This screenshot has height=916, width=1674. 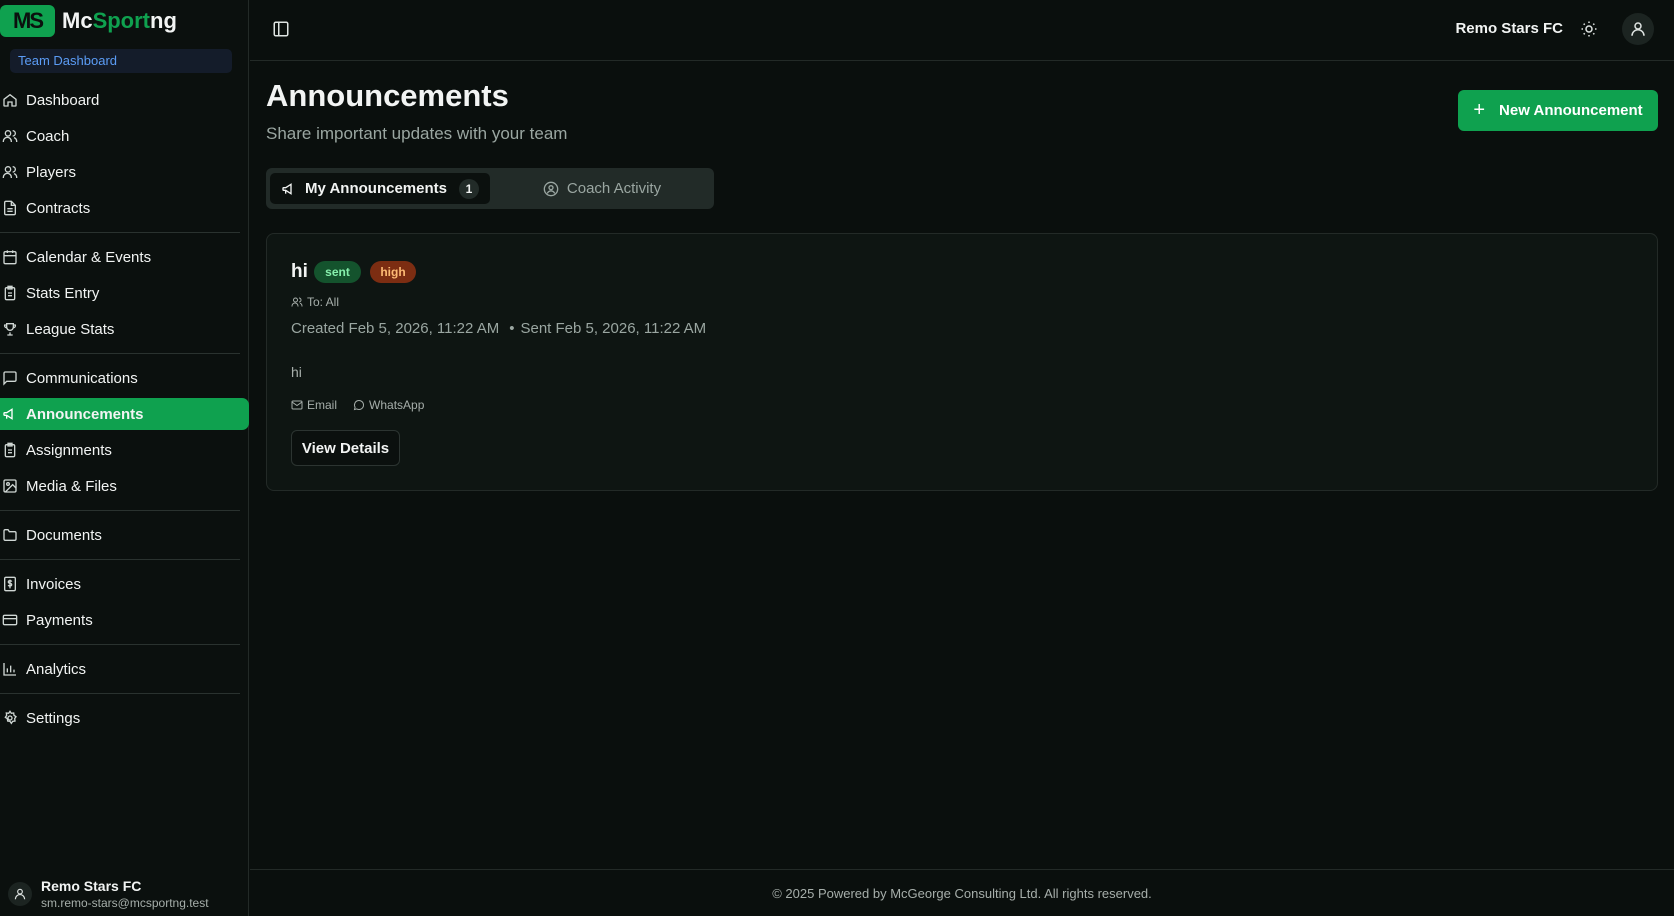 I want to click on channel-email: Email, so click(x=314, y=405).